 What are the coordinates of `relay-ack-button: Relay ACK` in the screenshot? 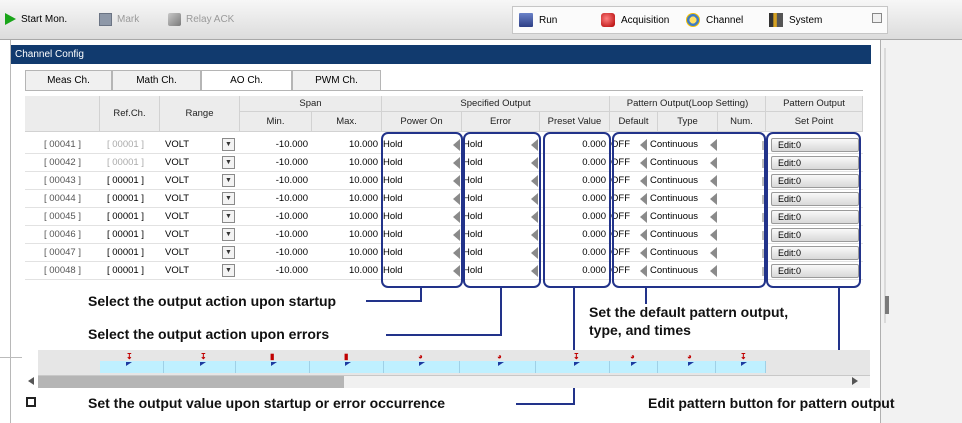 It's located at (201, 20).